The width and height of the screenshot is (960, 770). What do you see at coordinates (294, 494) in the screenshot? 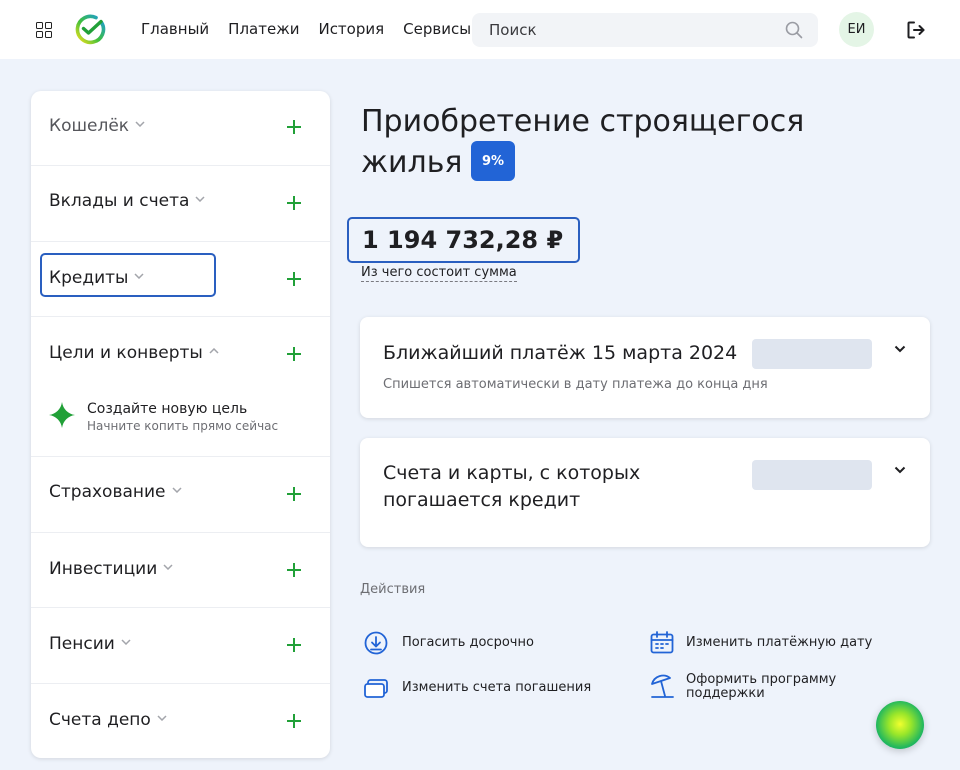
I see `add-insurance-plus-icon` at bounding box center [294, 494].